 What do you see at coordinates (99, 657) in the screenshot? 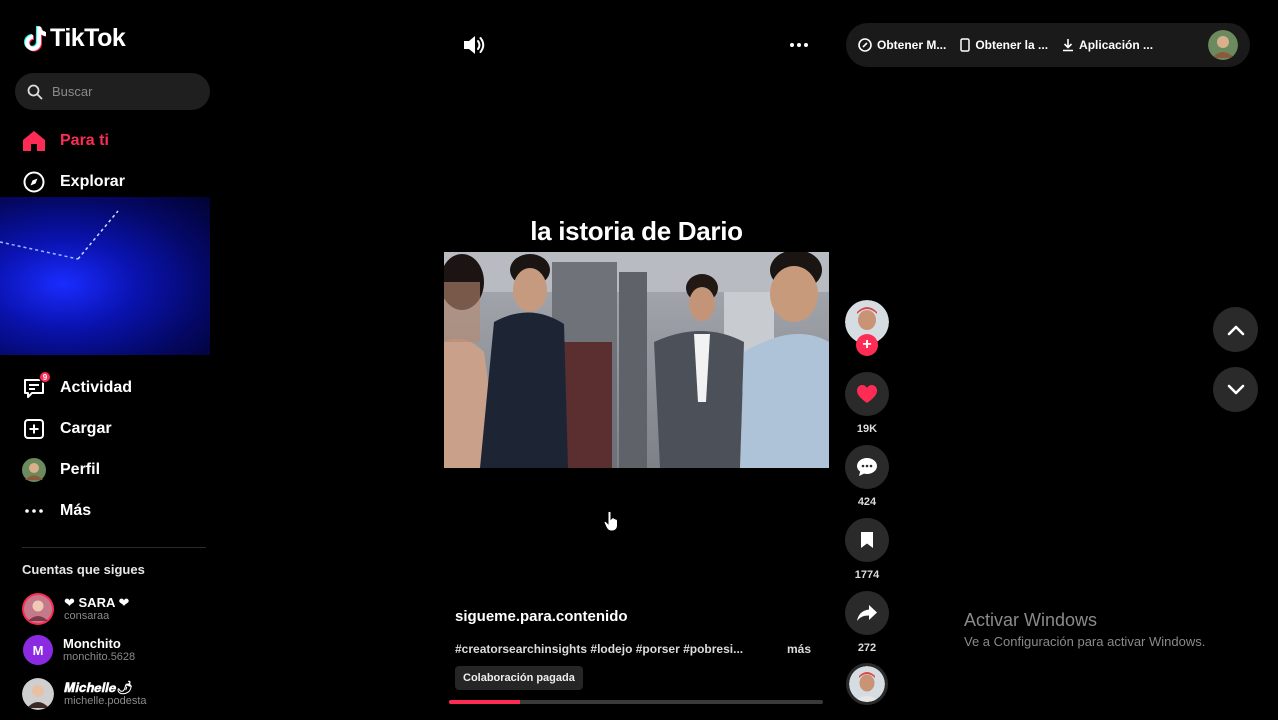
I see `account-handle: monchito.5628` at bounding box center [99, 657].